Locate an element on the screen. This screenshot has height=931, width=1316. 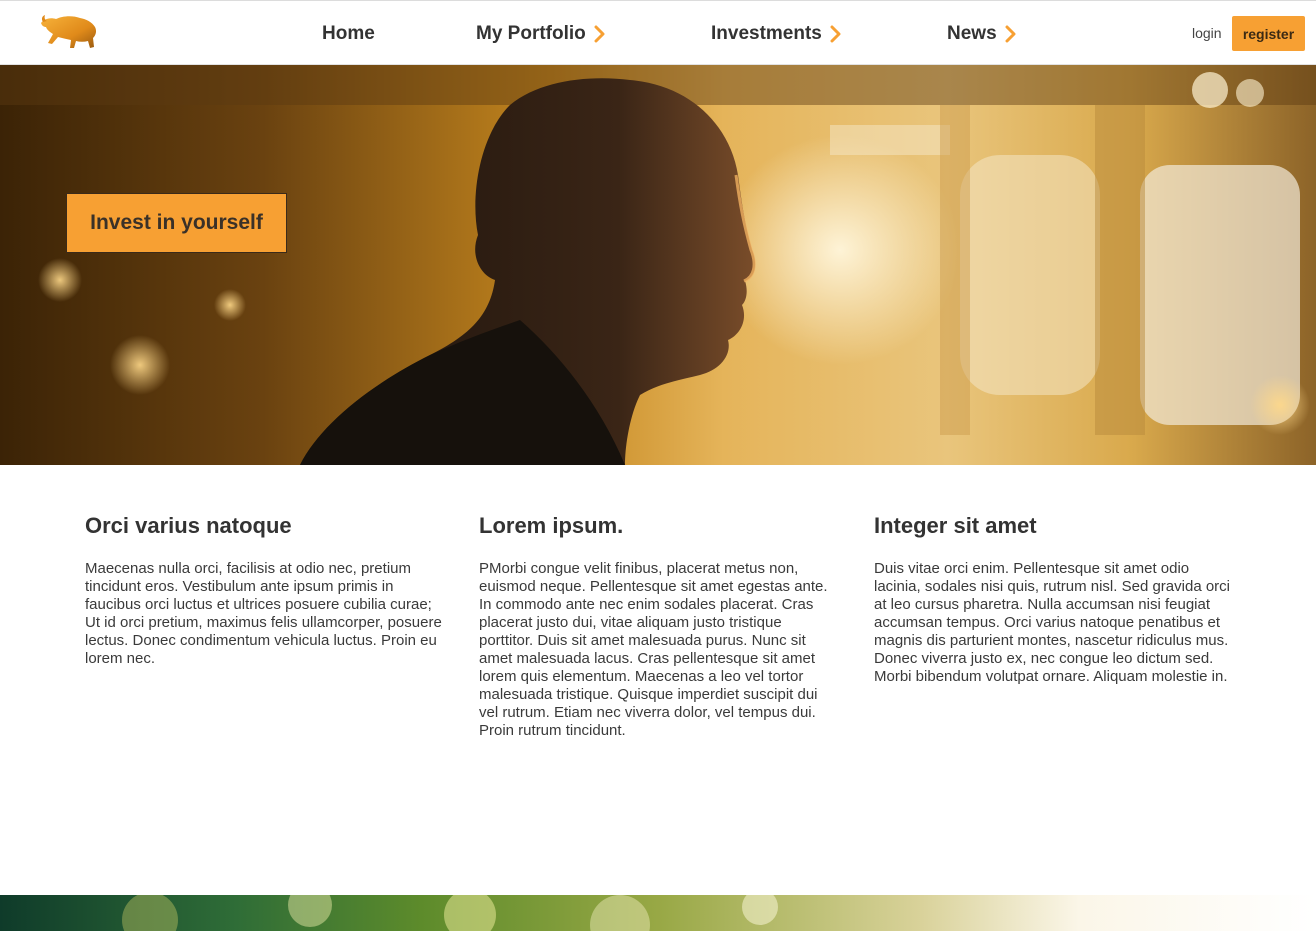
invest-in-yourself-button: Invest in yourself is located at coordinates (176, 223).